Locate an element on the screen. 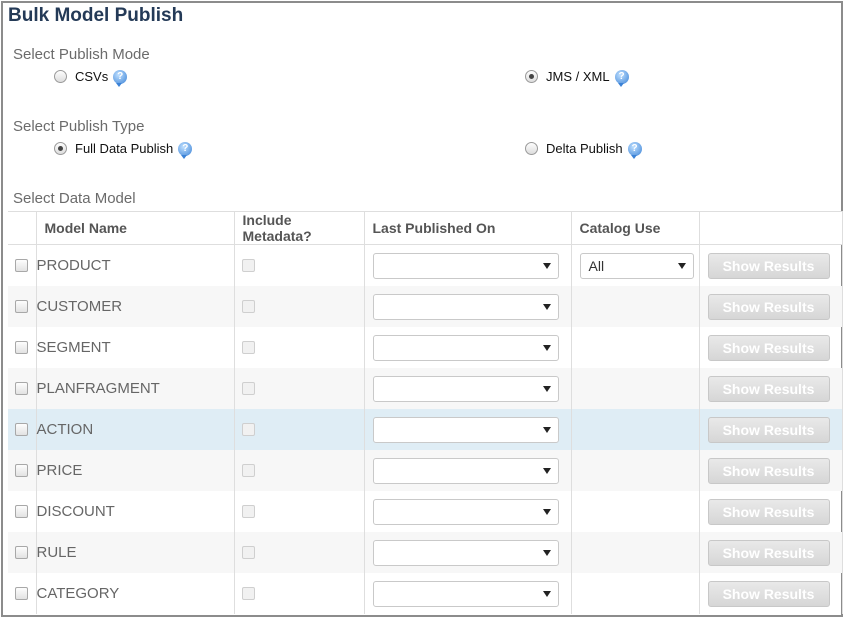  catalog-use-select: All is located at coordinates (636, 265).